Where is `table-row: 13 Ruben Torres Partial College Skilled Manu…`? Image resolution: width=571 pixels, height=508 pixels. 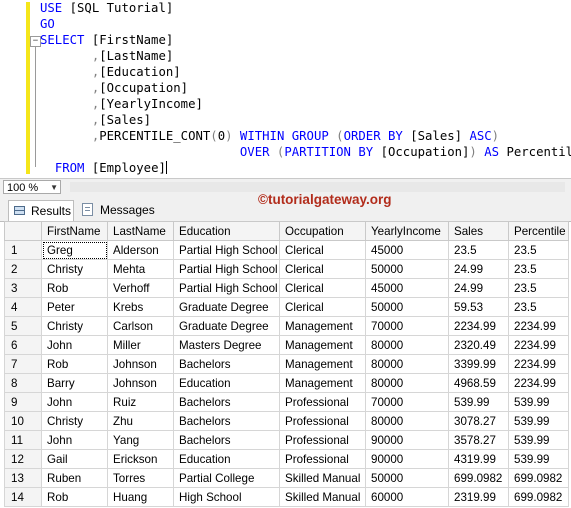
table-row: 13 Ruben Torres Partial College Skilled Manu… is located at coordinates (286, 478).